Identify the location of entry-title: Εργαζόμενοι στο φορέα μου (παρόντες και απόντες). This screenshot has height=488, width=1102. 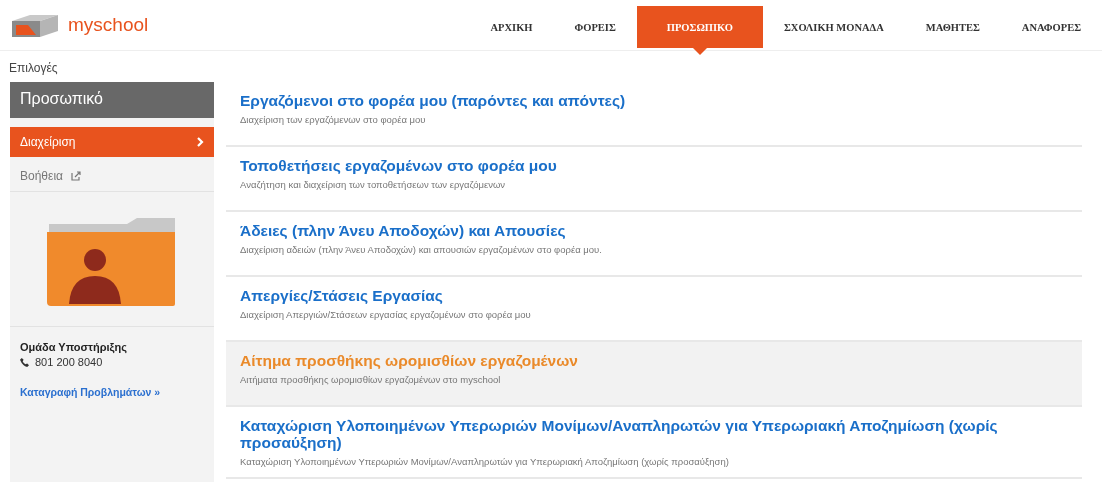
(433, 100).